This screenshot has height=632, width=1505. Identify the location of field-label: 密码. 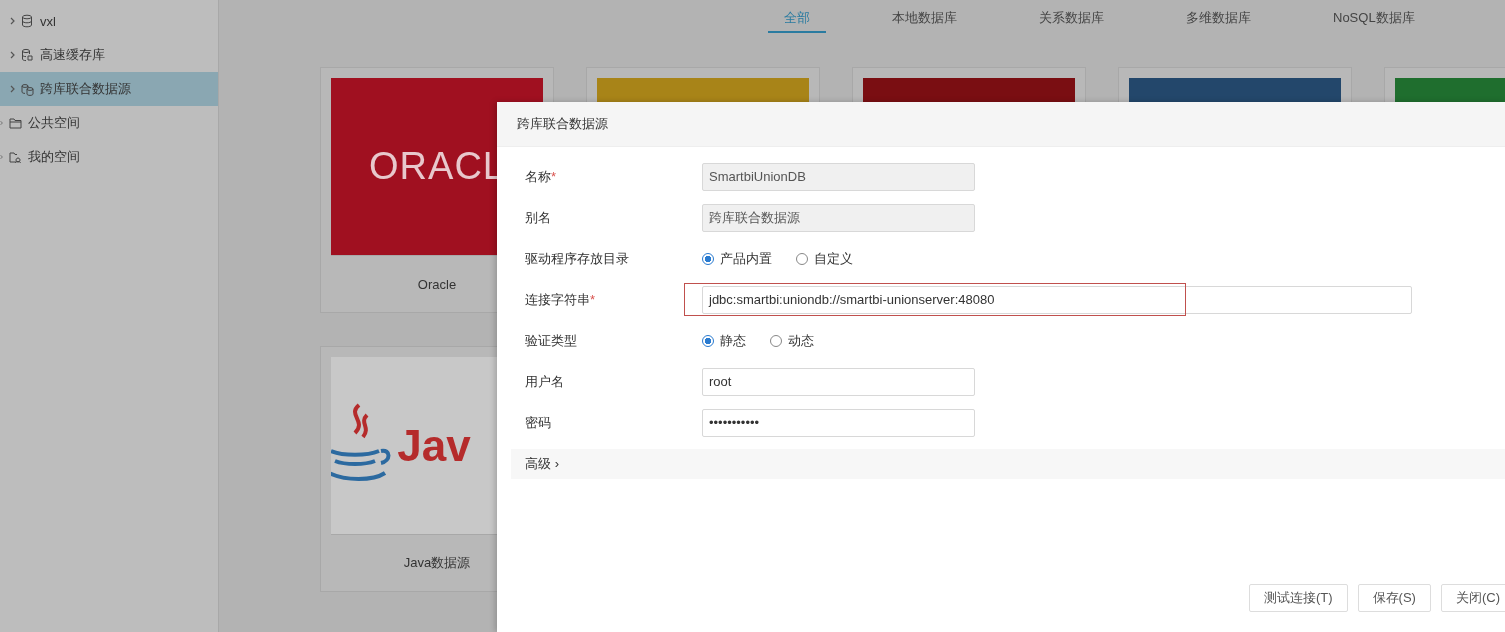
(538, 422).